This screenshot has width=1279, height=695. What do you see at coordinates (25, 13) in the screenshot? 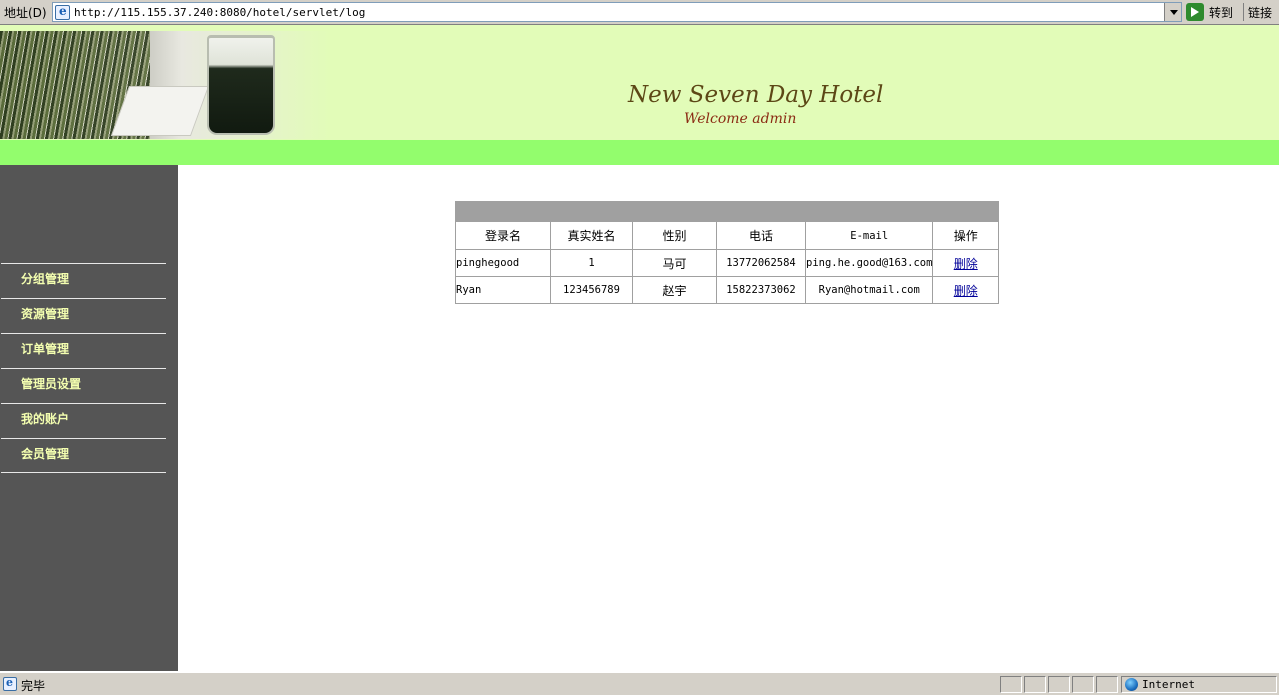
I see `address-label: 地址(D)` at bounding box center [25, 13].